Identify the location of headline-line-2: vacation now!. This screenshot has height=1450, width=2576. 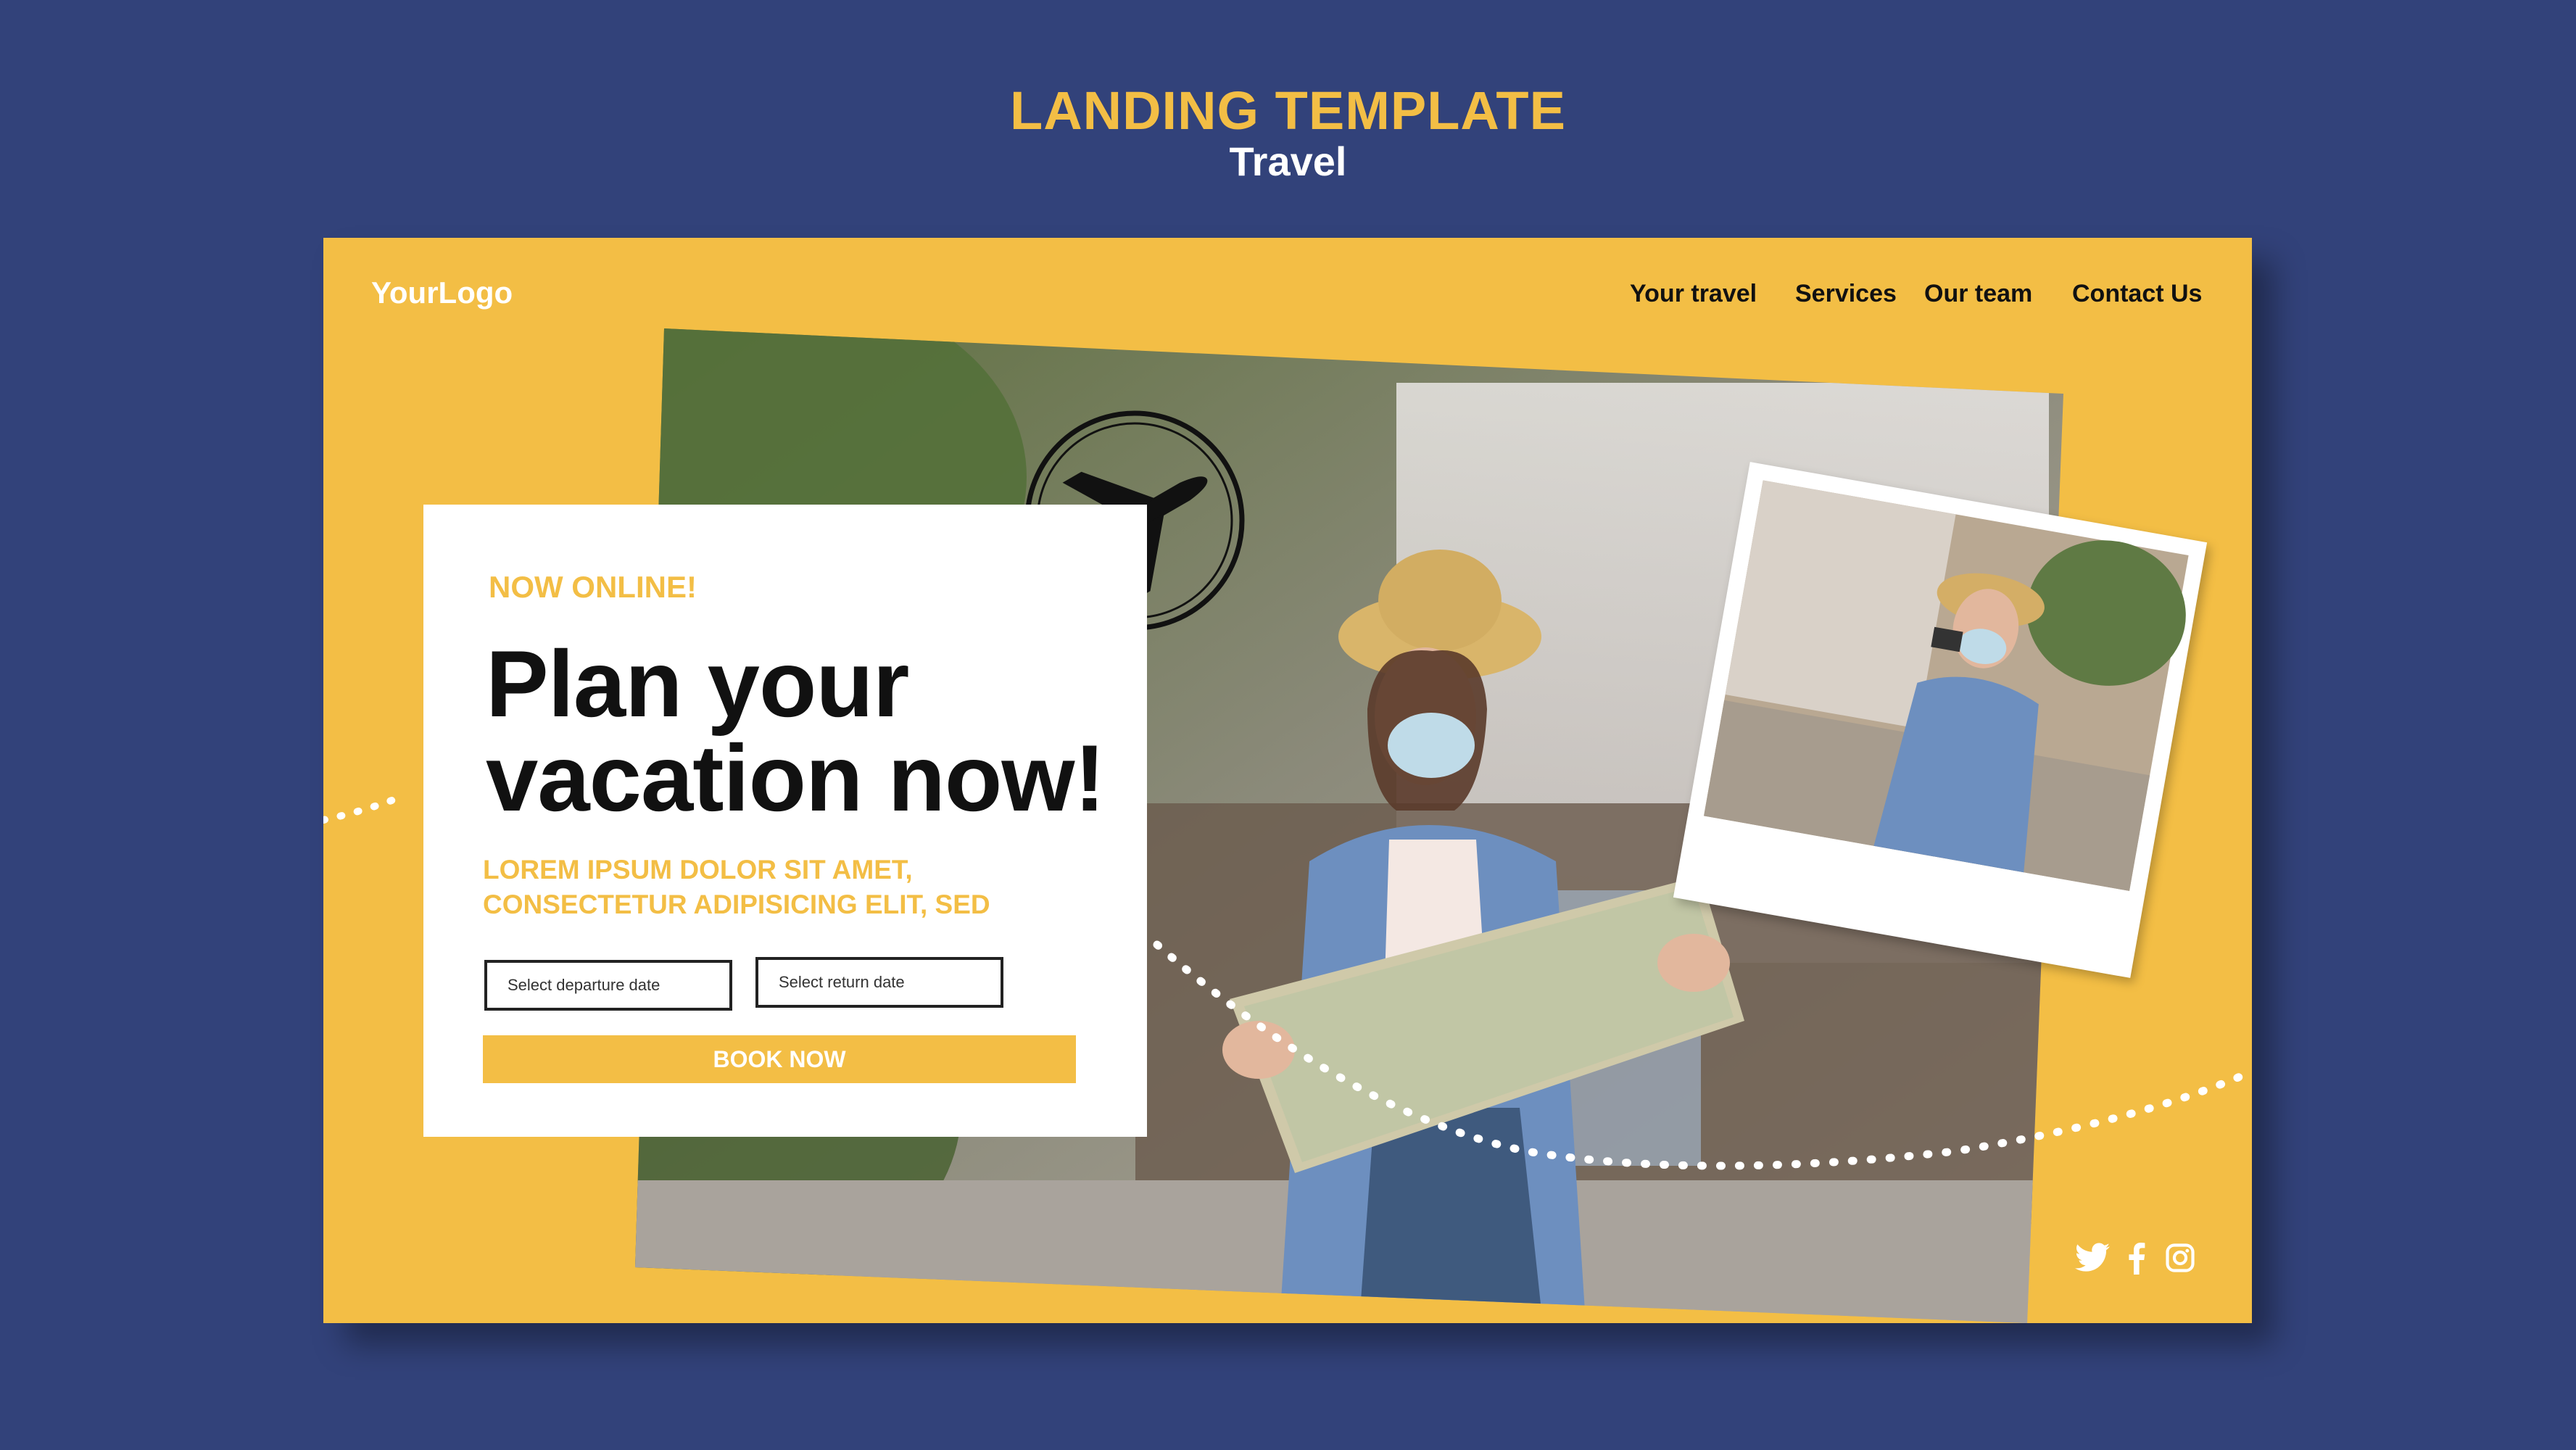
(796, 778).